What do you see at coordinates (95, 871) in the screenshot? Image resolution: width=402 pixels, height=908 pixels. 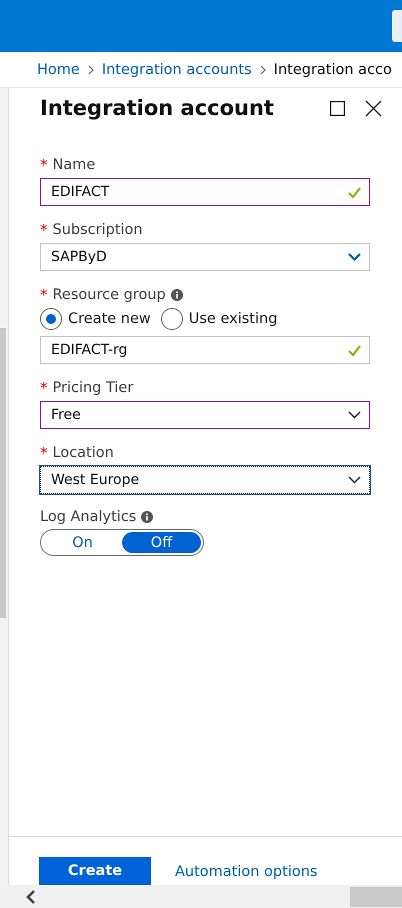 I see `create-button: Create` at bounding box center [95, 871].